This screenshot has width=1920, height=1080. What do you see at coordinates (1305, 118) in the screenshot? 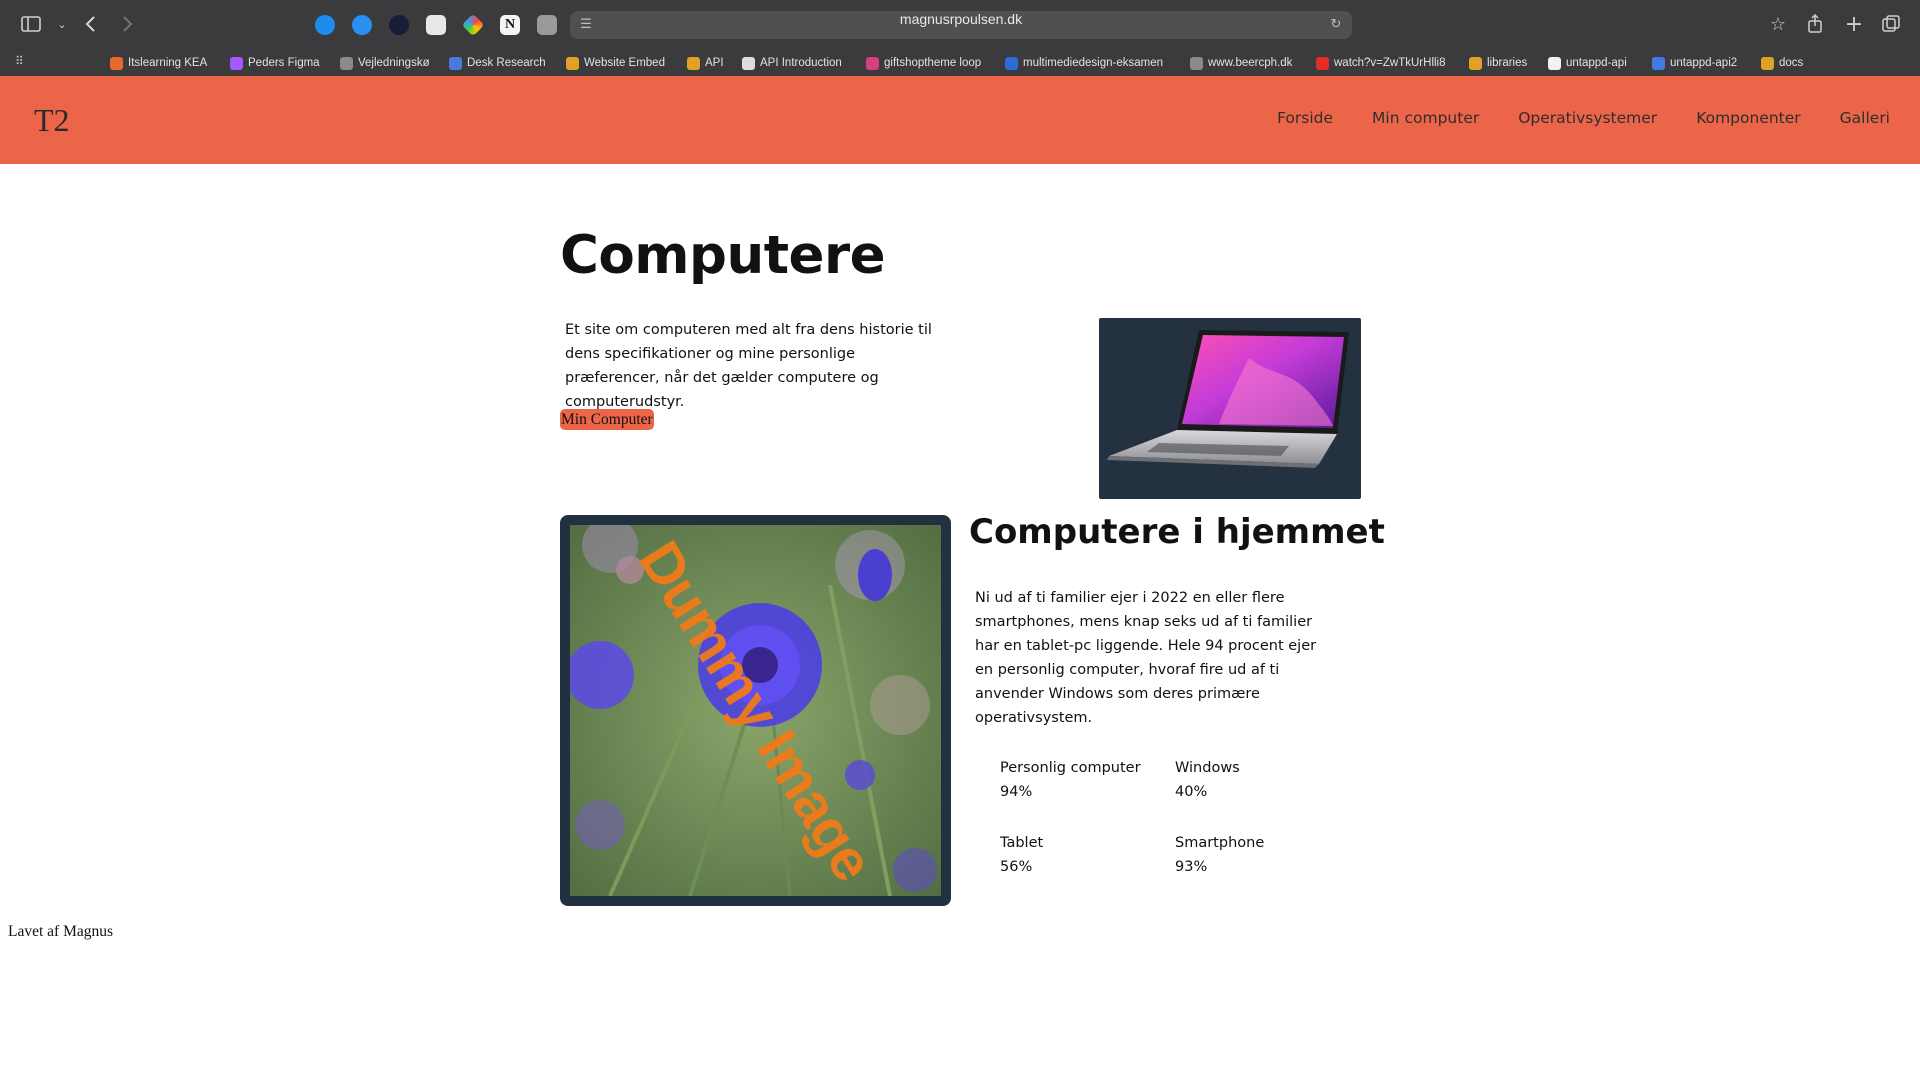
I see `nav-forside: Forside` at bounding box center [1305, 118].